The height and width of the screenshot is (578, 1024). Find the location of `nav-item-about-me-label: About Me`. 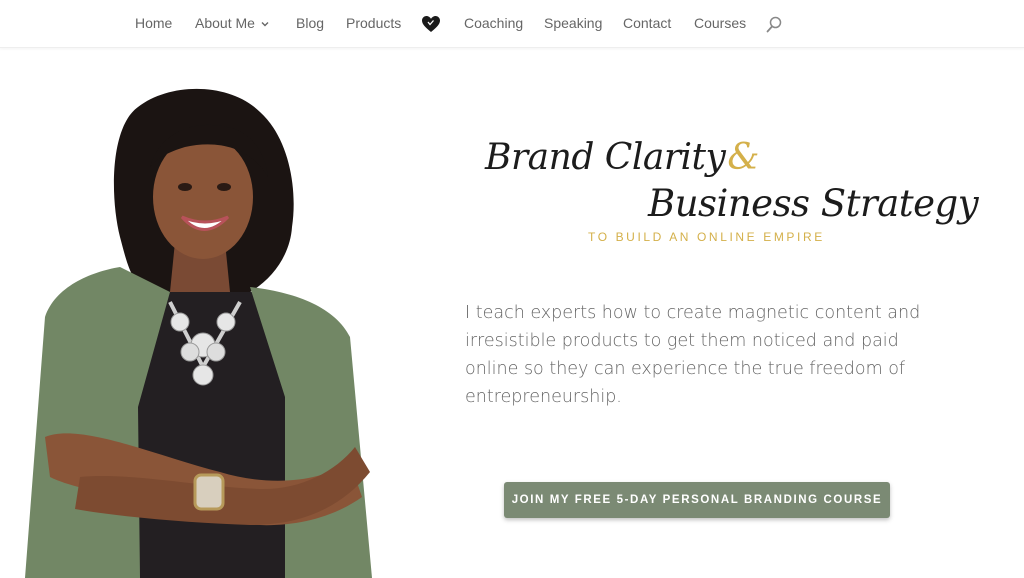

nav-item-about-me-label: About Me is located at coordinates (225, 23).